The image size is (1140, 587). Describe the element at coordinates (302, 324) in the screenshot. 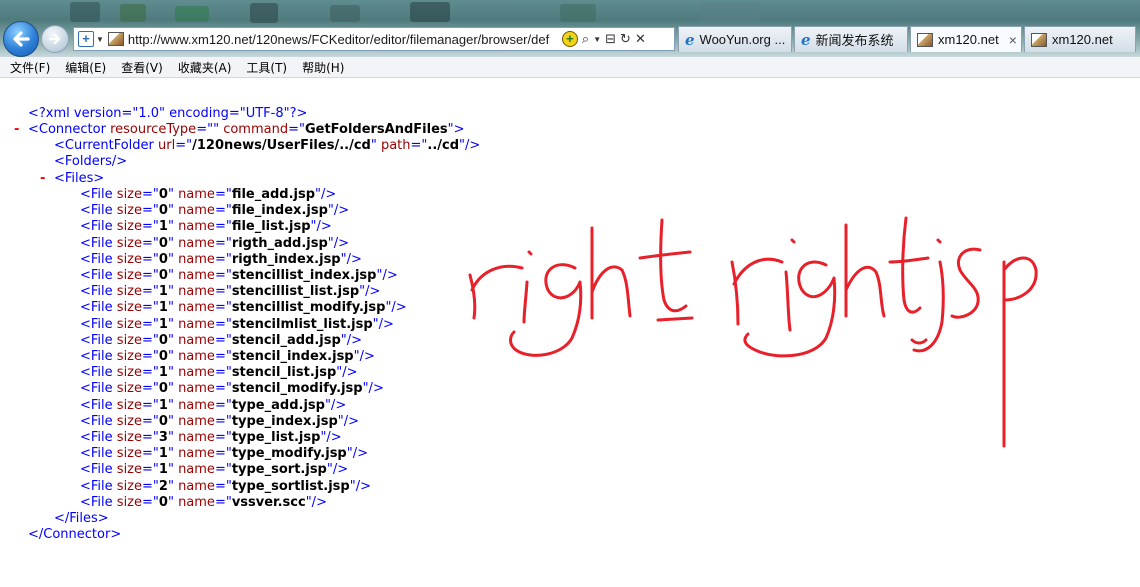

I see `file-name: stencilmlist_list.jsp` at that location.